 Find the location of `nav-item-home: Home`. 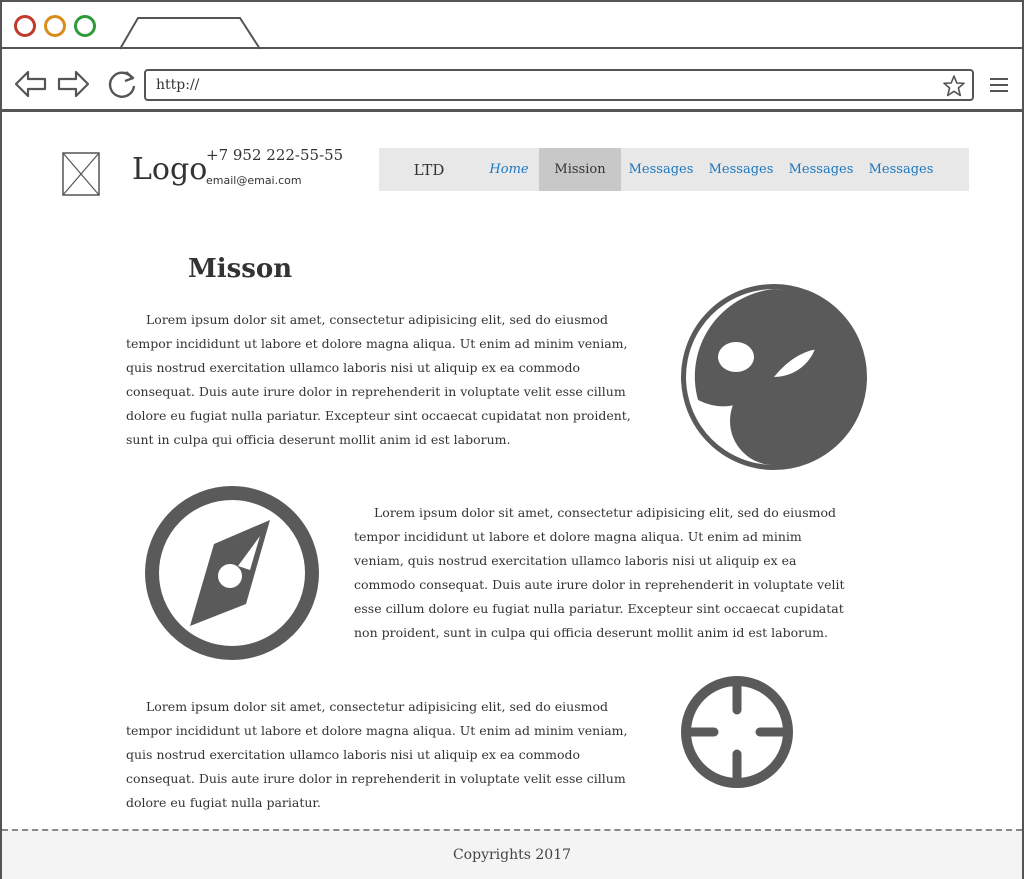

nav-item-home: Home is located at coordinates (509, 169).